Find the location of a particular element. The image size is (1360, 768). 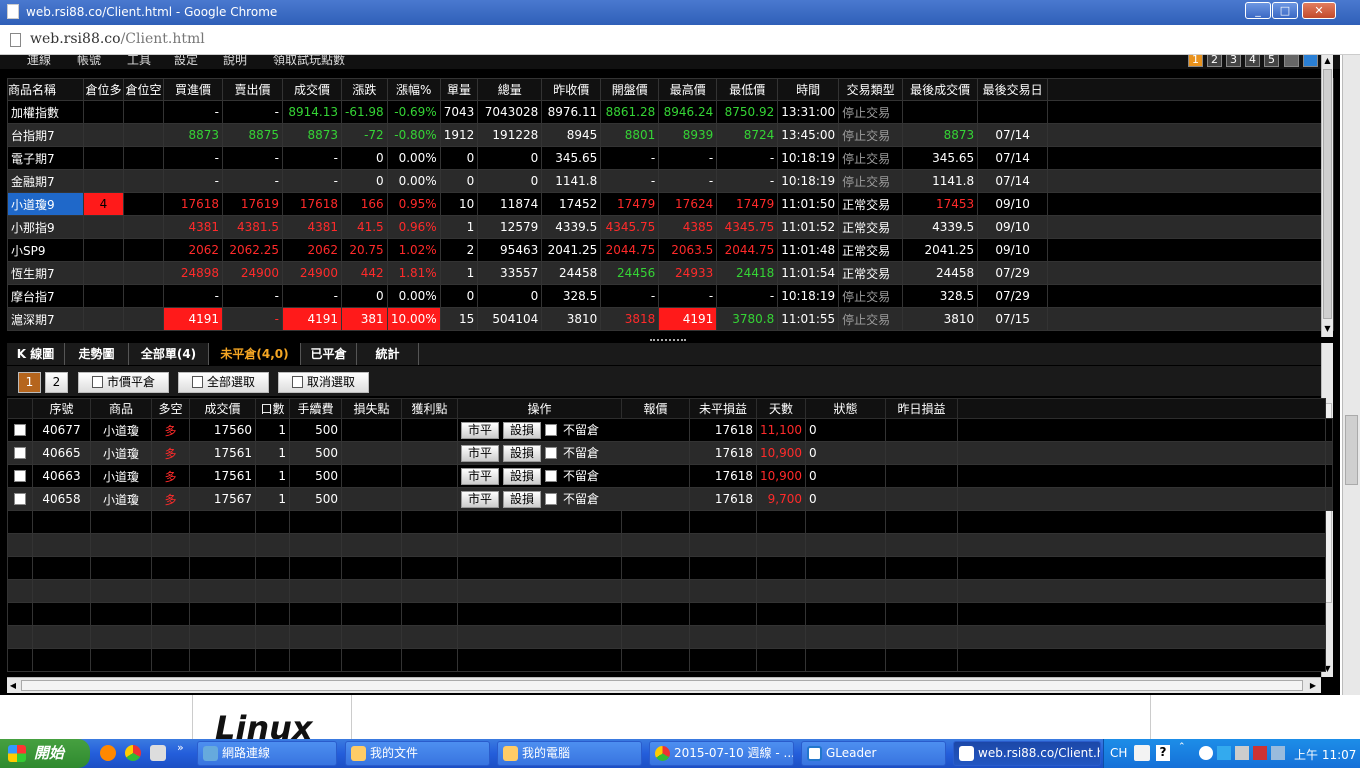

positions-header-11: 天數 is located at coordinates (781, 408).